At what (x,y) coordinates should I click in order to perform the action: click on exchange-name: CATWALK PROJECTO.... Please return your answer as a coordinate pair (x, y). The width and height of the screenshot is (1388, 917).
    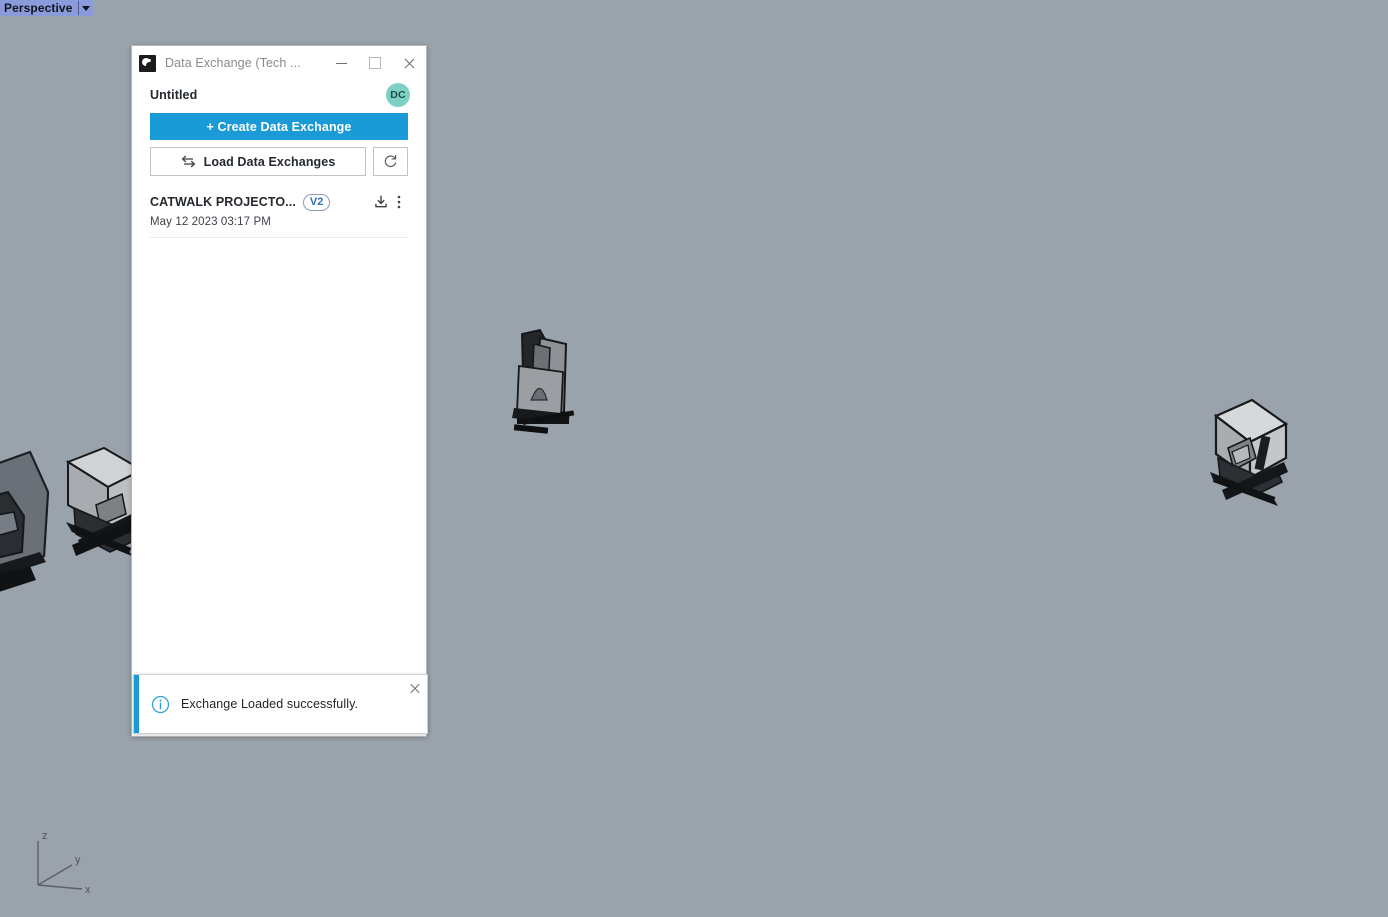
    Looking at the image, I should click on (223, 202).